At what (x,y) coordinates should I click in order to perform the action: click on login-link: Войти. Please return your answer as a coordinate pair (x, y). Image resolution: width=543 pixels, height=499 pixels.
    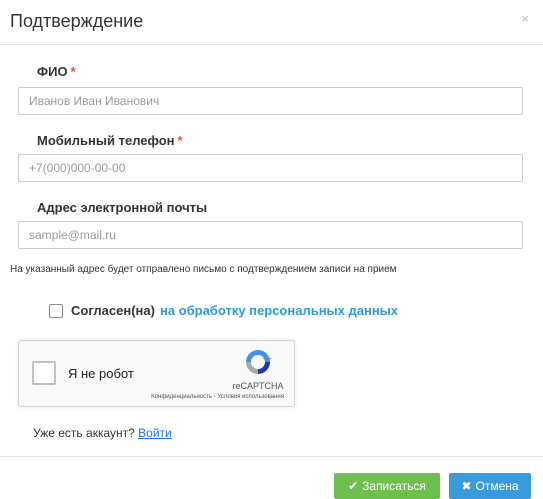
    Looking at the image, I should click on (155, 433).